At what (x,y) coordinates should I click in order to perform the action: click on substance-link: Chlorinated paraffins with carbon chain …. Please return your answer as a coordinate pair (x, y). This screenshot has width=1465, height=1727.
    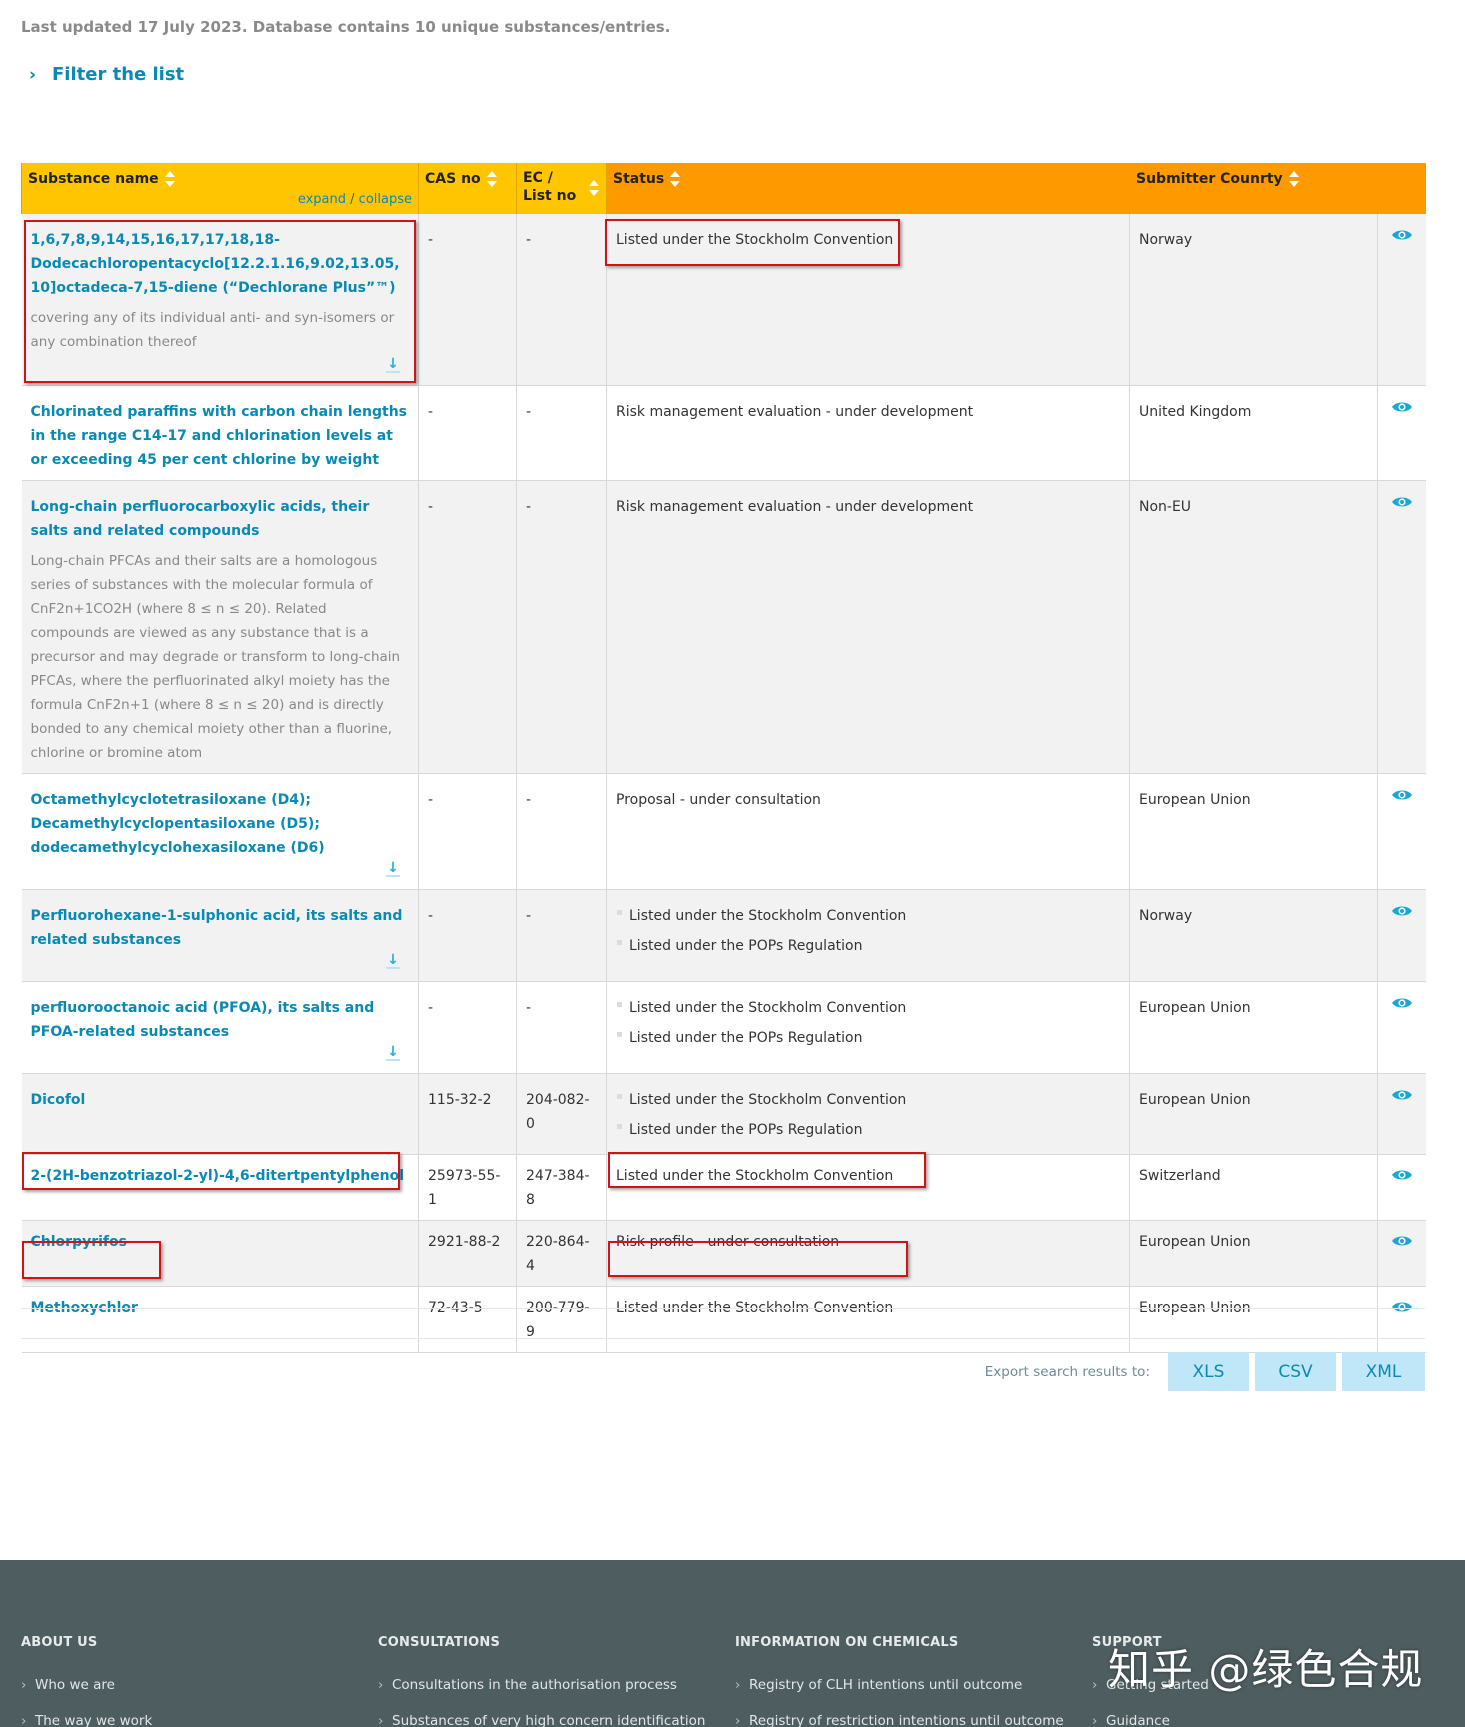
    Looking at the image, I should click on (220, 436).